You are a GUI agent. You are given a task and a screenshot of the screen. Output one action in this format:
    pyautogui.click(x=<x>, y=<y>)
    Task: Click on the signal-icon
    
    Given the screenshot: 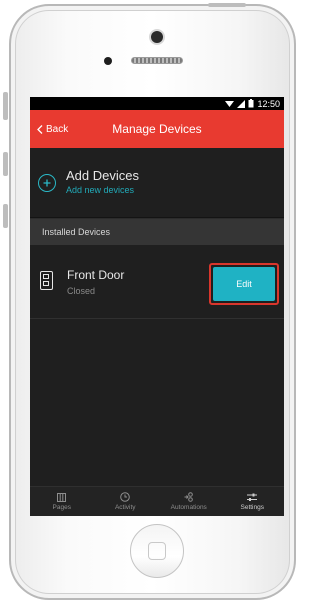 What is the action you would take?
    pyautogui.click(x=241, y=103)
    